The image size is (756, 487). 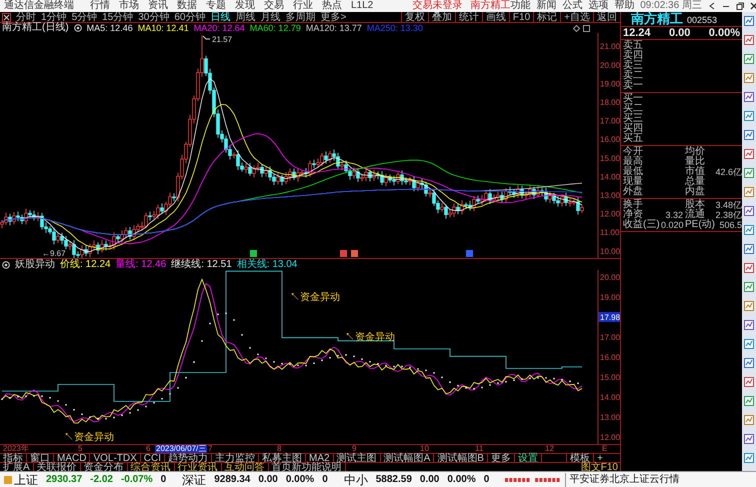 What do you see at coordinates (246, 17) in the screenshot?
I see `period-tab: 周线` at bounding box center [246, 17].